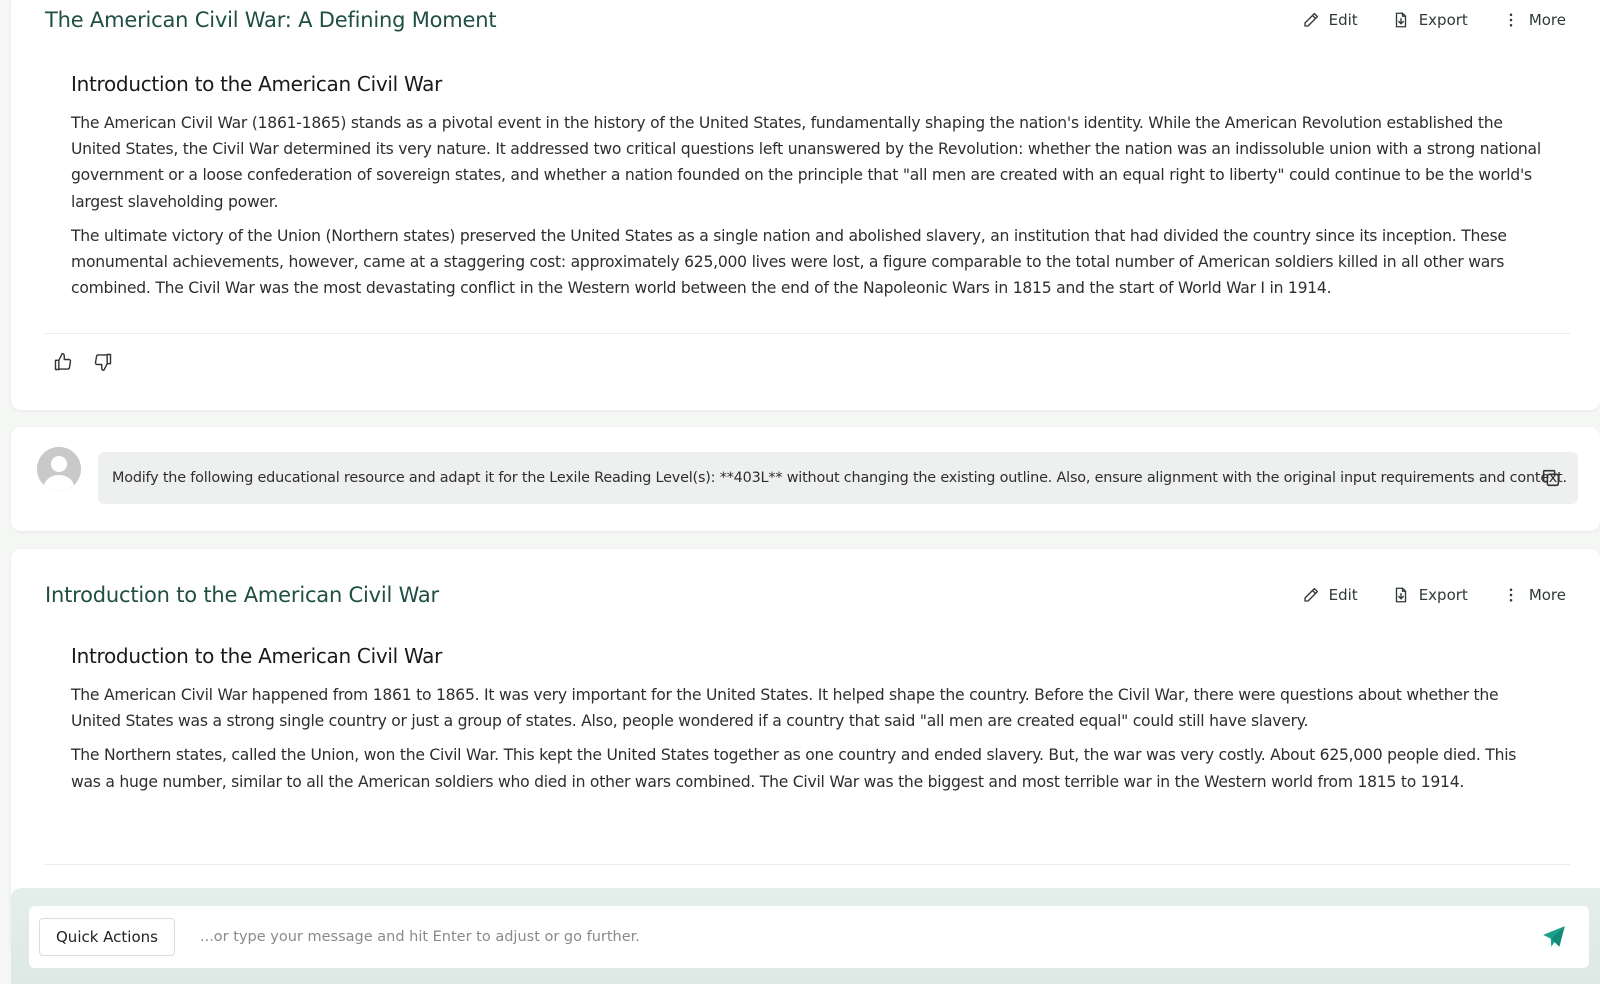 This screenshot has height=984, width=1600. Describe the element at coordinates (107, 937) in the screenshot. I see `quick-actions-button: Quick Actions` at that location.